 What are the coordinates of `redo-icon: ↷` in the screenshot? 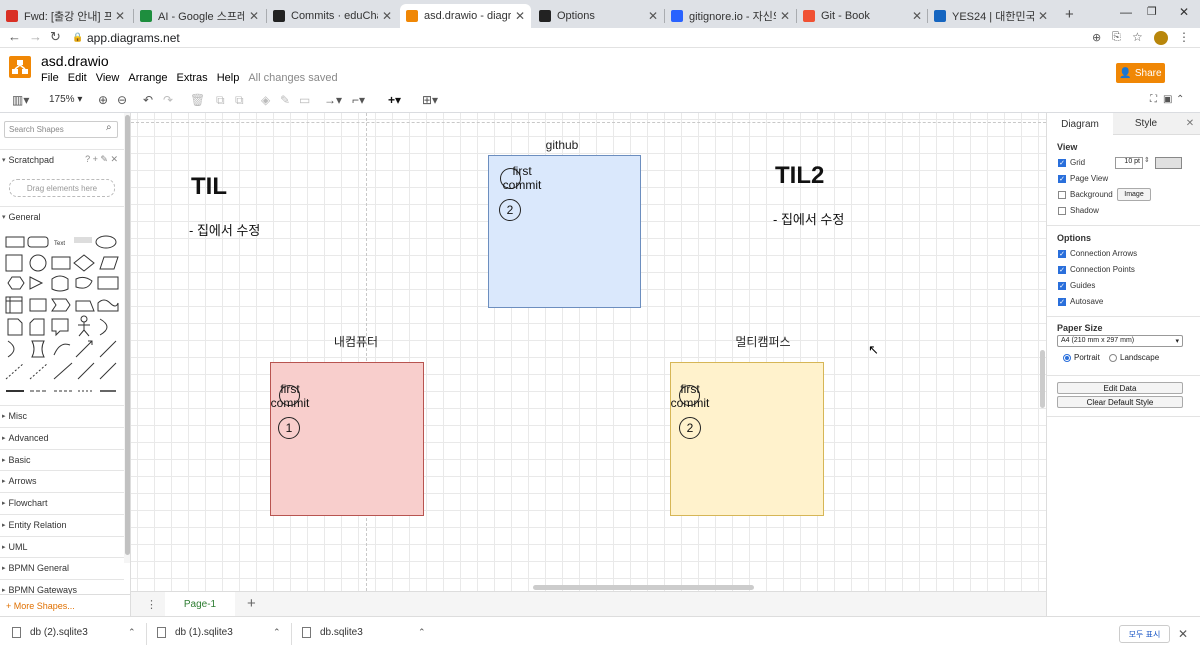 It's located at (168, 100).